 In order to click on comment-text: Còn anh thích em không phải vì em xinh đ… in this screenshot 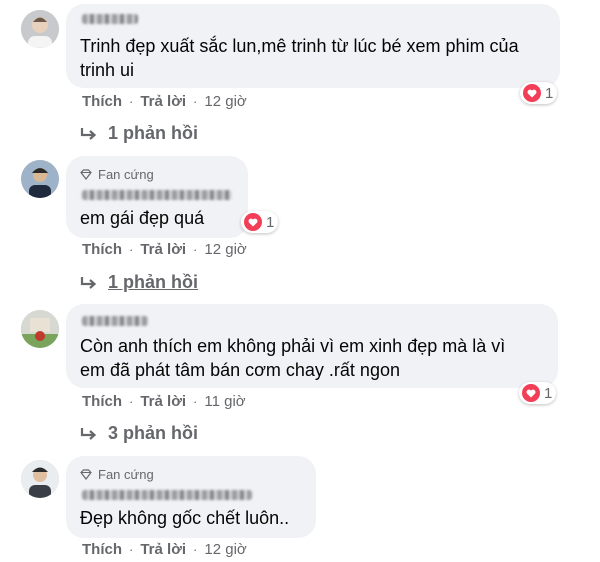, I will do `click(293, 358)`.